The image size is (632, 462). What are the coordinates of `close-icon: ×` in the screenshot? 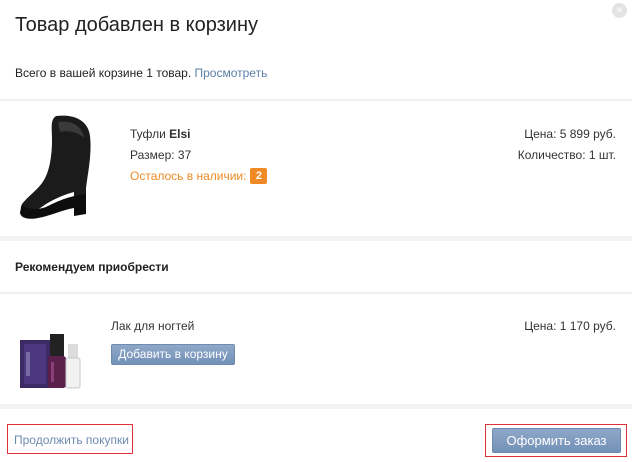 It's located at (619, 10).